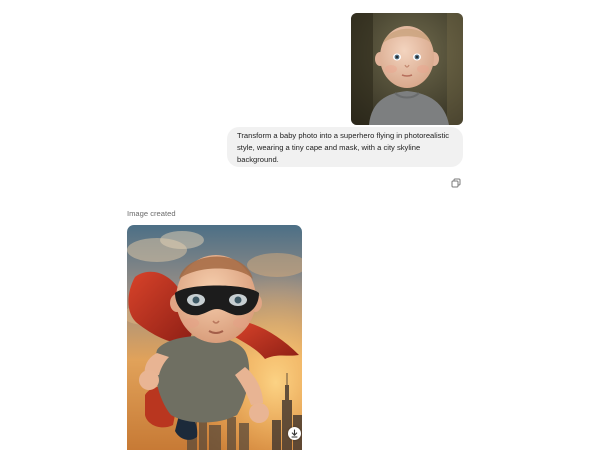  I want to click on download-button, so click(294, 433).